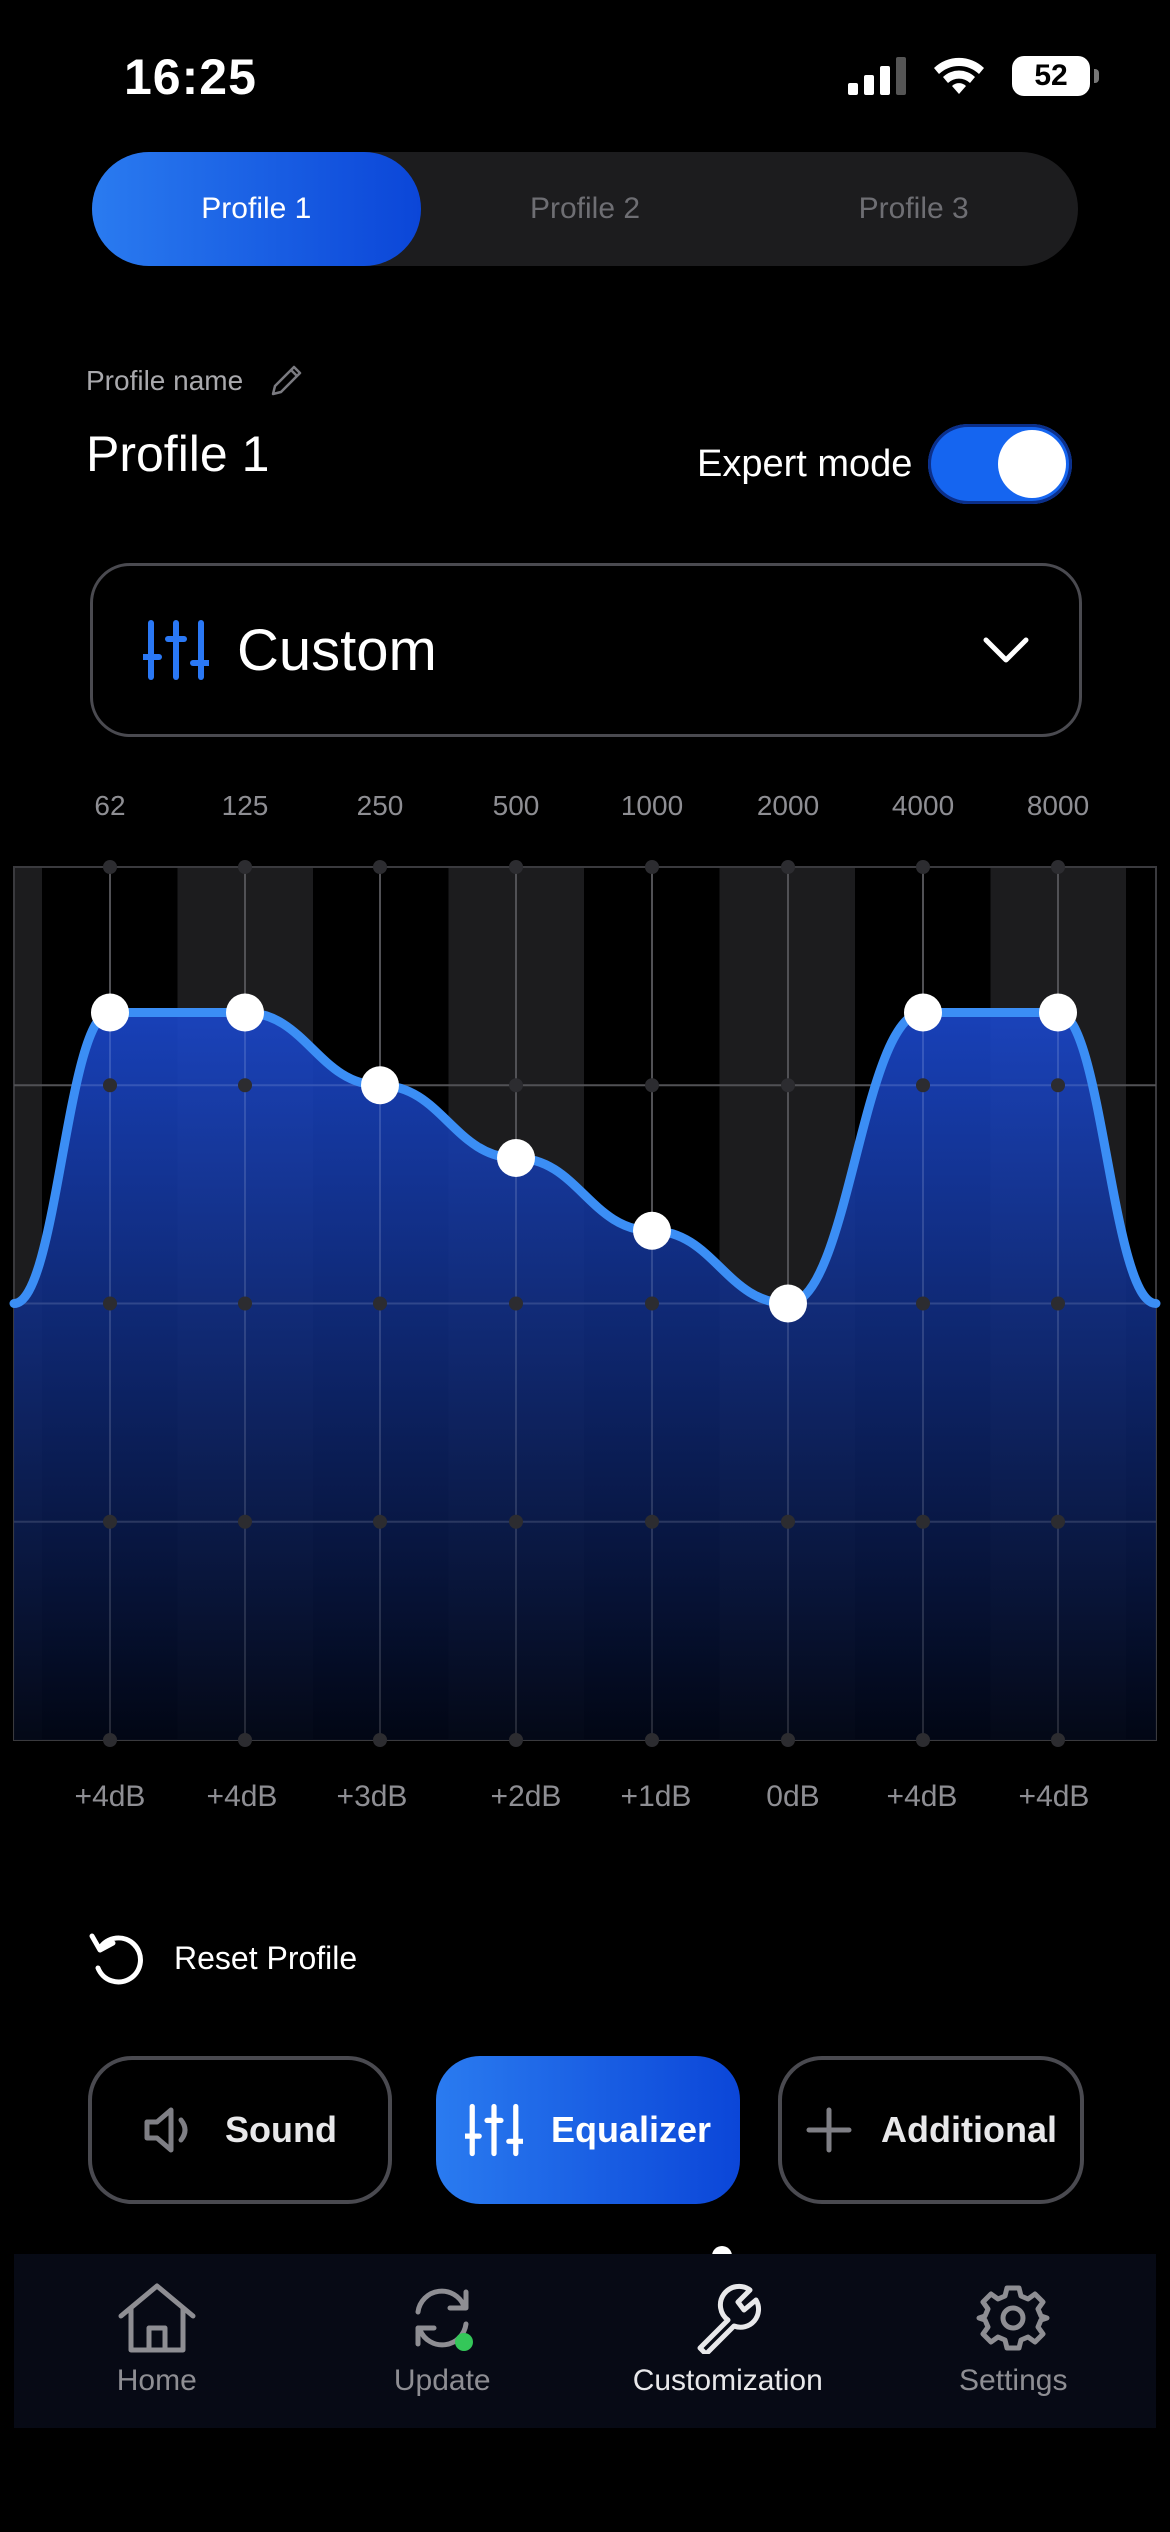  Describe the element at coordinates (157, 2318) in the screenshot. I see `home-icon` at that location.